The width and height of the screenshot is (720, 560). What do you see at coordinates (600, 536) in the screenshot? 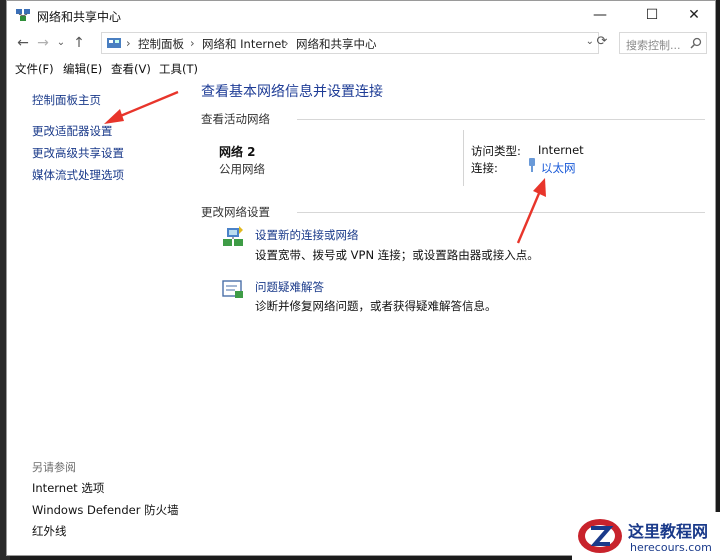
I see `watermark-logo-icon` at bounding box center [600, 536].